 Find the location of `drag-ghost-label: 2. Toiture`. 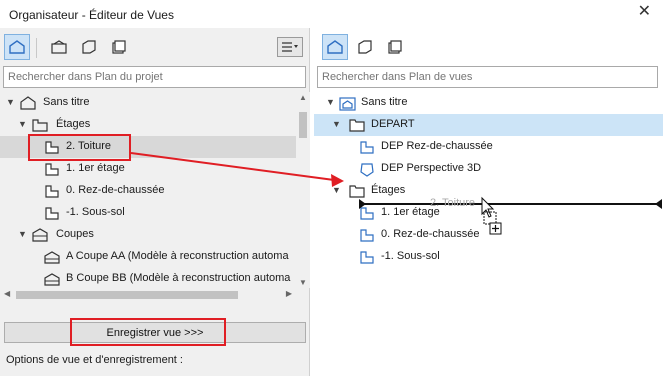

drag-ghost-label: 2. Toiture is located at coordinates (453, 203).